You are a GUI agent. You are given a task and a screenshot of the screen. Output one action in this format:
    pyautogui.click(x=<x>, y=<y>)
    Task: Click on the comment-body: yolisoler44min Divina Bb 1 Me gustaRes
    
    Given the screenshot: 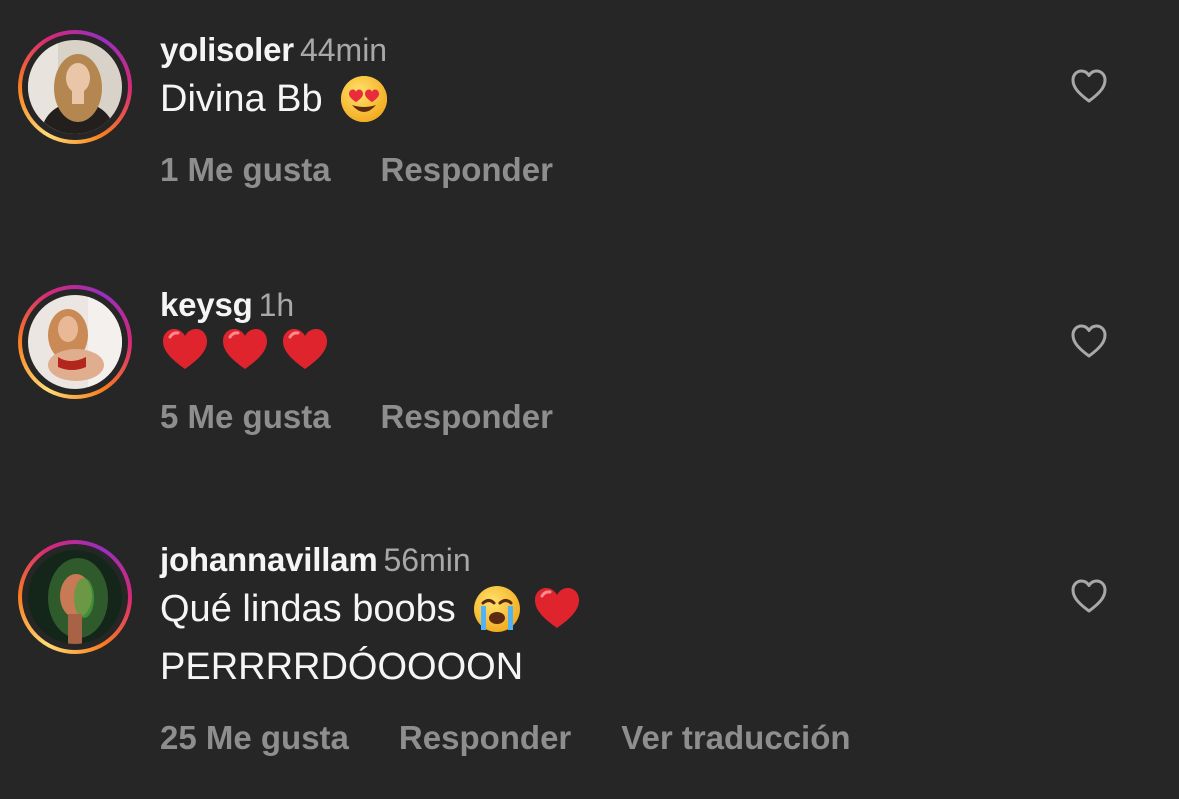 What is the action you would take?
    pyautogui.click(x=590, y=110)
    